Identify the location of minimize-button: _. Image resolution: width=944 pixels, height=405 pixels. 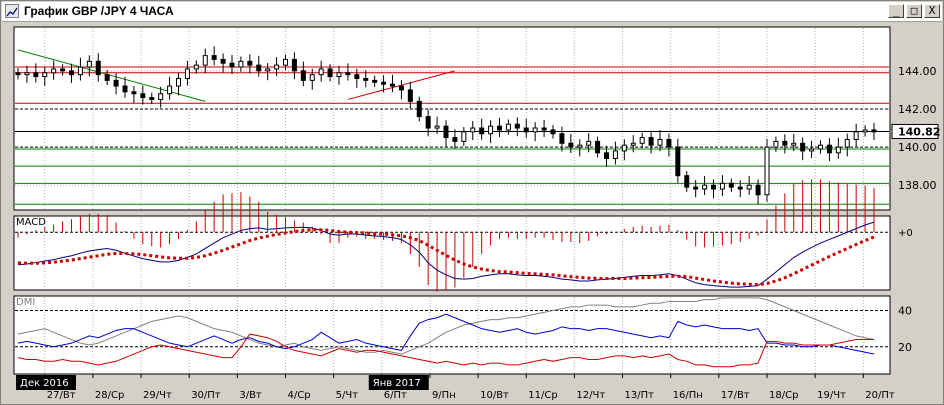
(896, 11).